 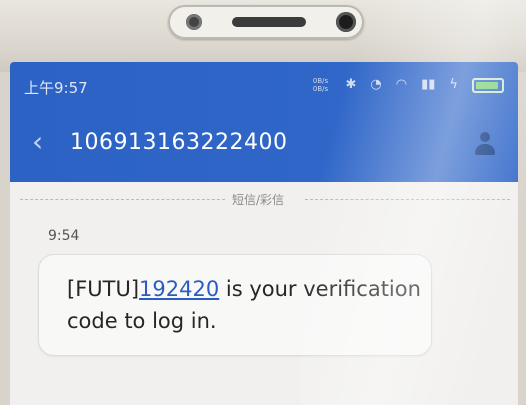 I want to click on network-speed: 0B/s 0B/s, so click(x=321, y=85).